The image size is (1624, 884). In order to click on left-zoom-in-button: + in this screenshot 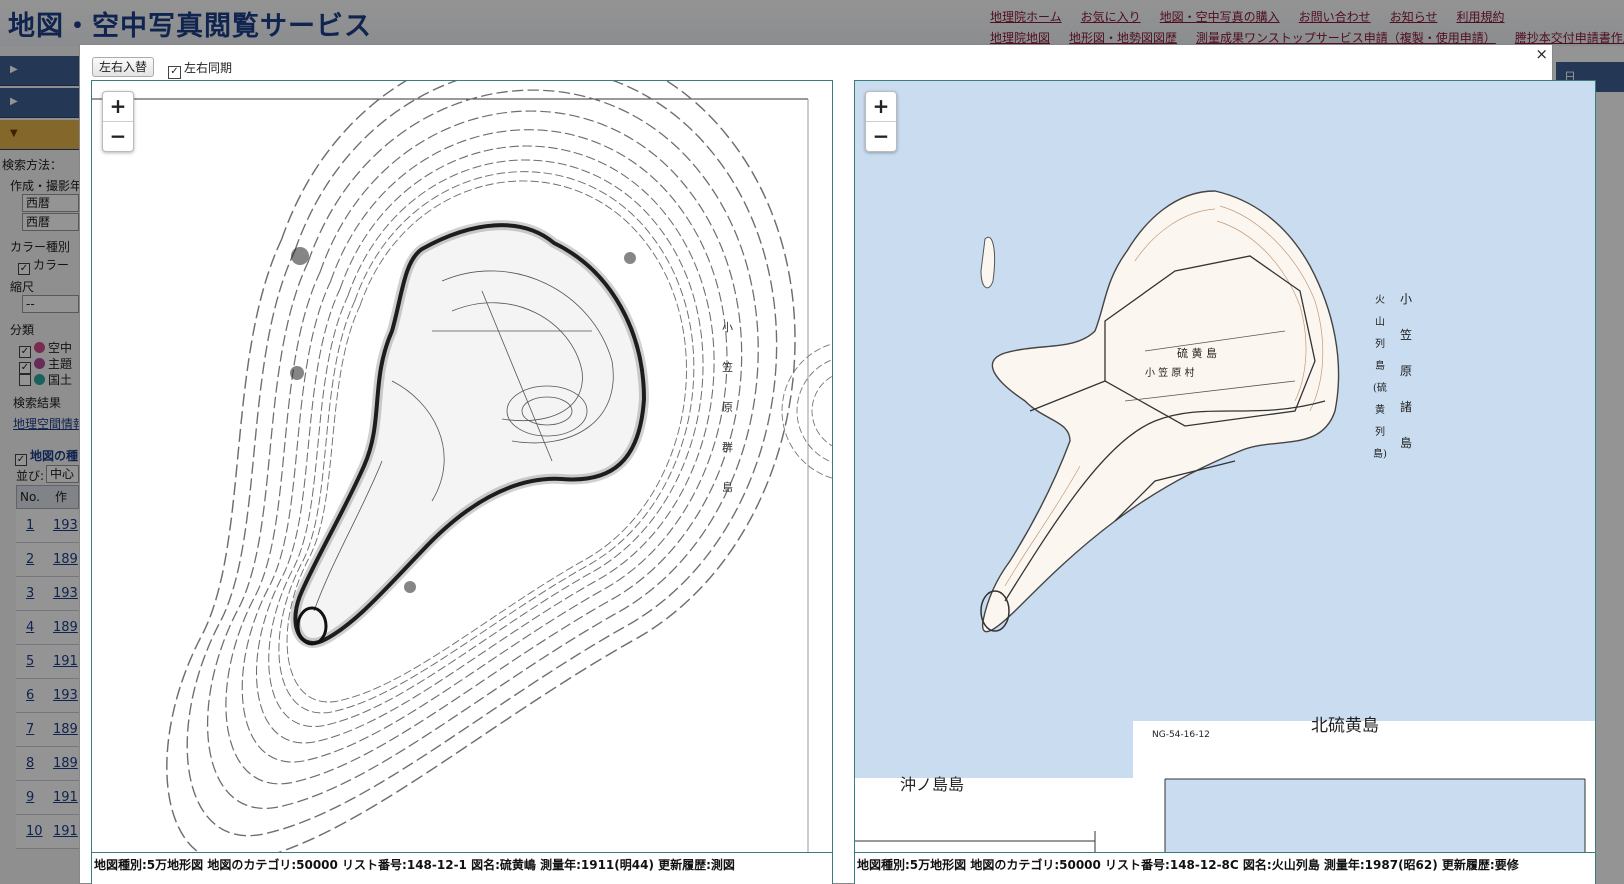, I will do `click(118, 107)`.